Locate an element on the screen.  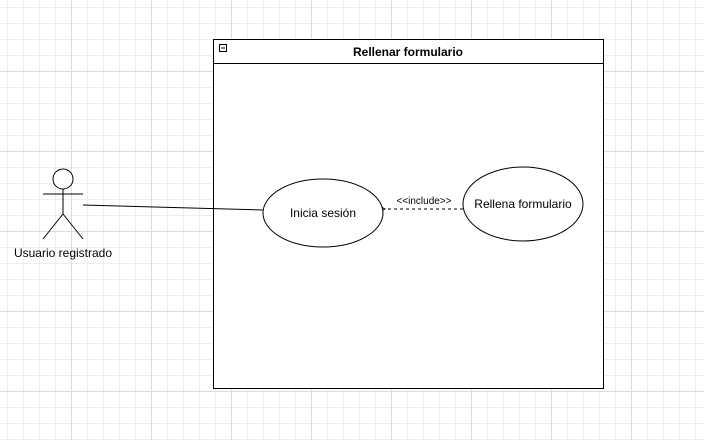
actor-label: Usuario registrado is located at coordinates (63, 253).